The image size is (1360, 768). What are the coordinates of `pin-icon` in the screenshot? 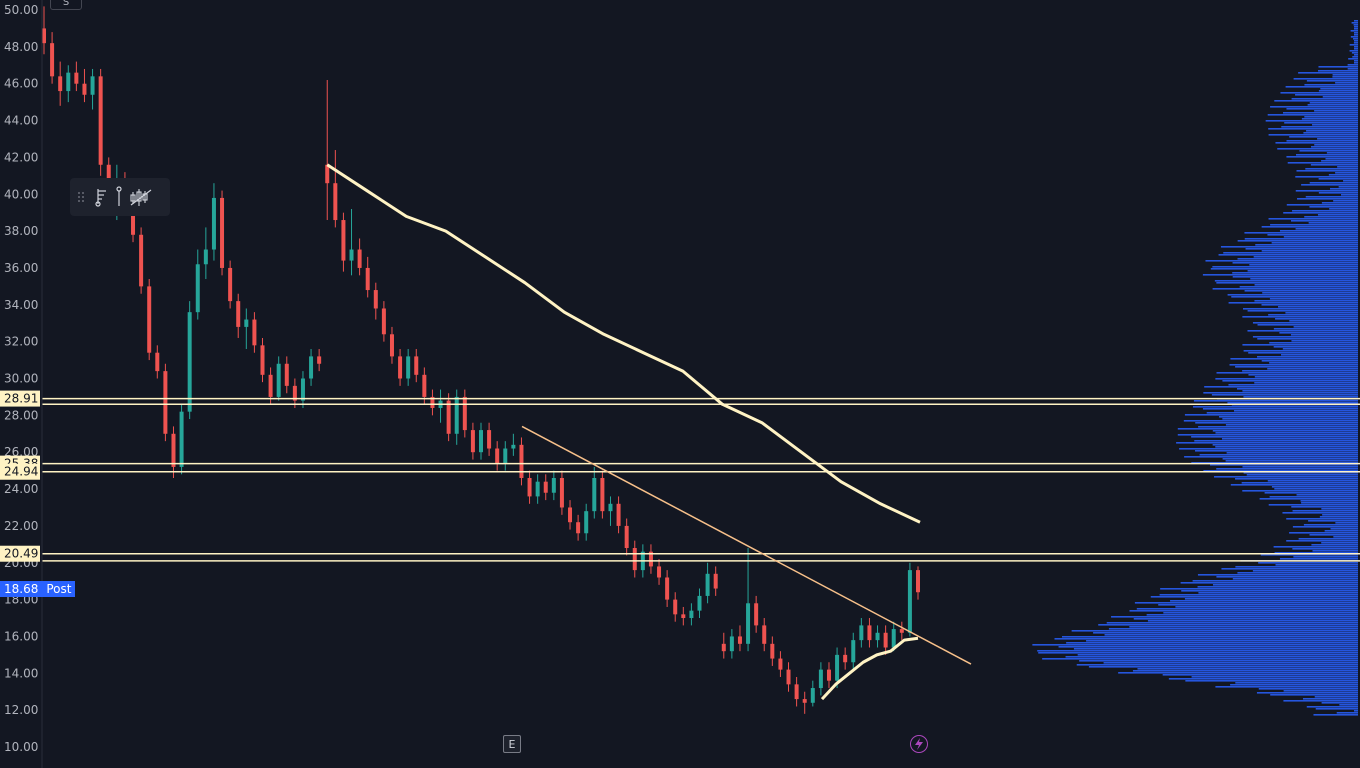 It's located at (119, 197).